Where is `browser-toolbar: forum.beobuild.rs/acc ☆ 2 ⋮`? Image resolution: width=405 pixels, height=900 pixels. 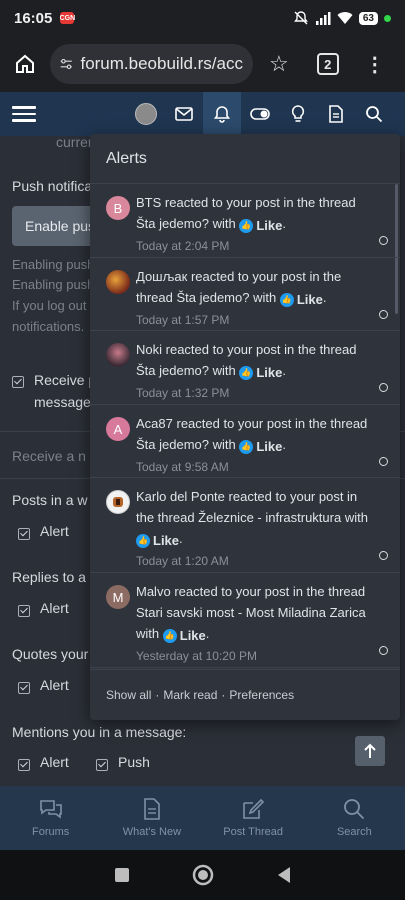 browser-toolbar: forum.beobuild.rs/acc ☆ 2 ⋮ is located at coordinates (202, 64).